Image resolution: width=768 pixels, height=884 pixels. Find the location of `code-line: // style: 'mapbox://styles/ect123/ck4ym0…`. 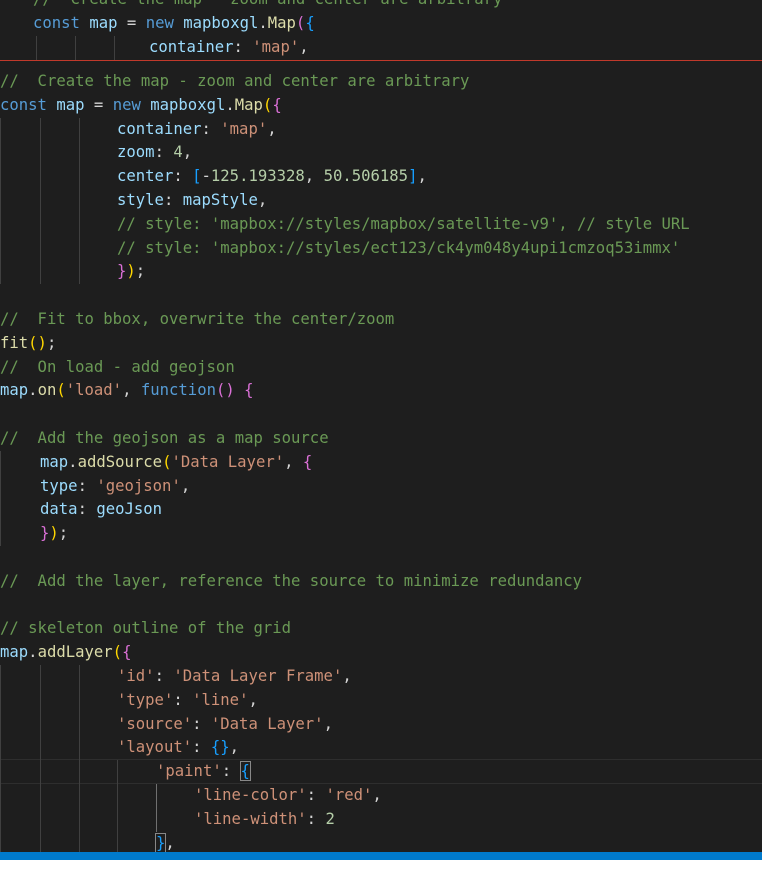

code-line: // style: 'mapbox://styles/ect123/ck4ym0… is located at coordinates (398, 249).